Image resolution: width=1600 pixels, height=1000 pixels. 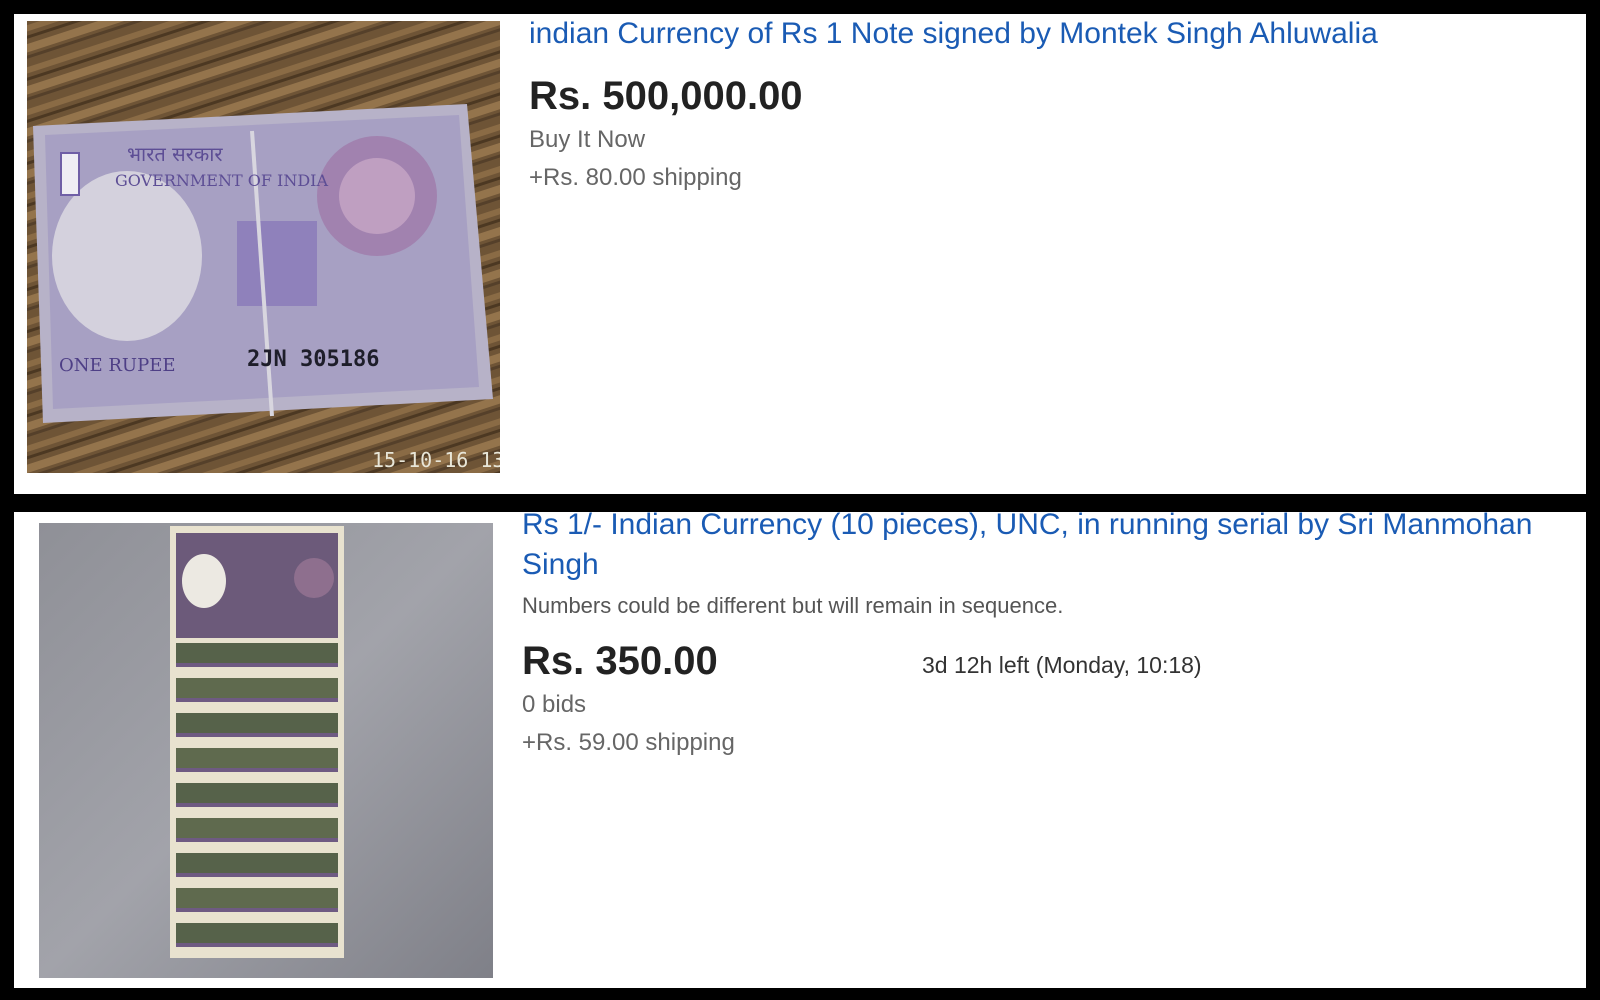 I want to click on note-government-text: GOVERNMENT OF INDIA, so click(x=221, y=180).